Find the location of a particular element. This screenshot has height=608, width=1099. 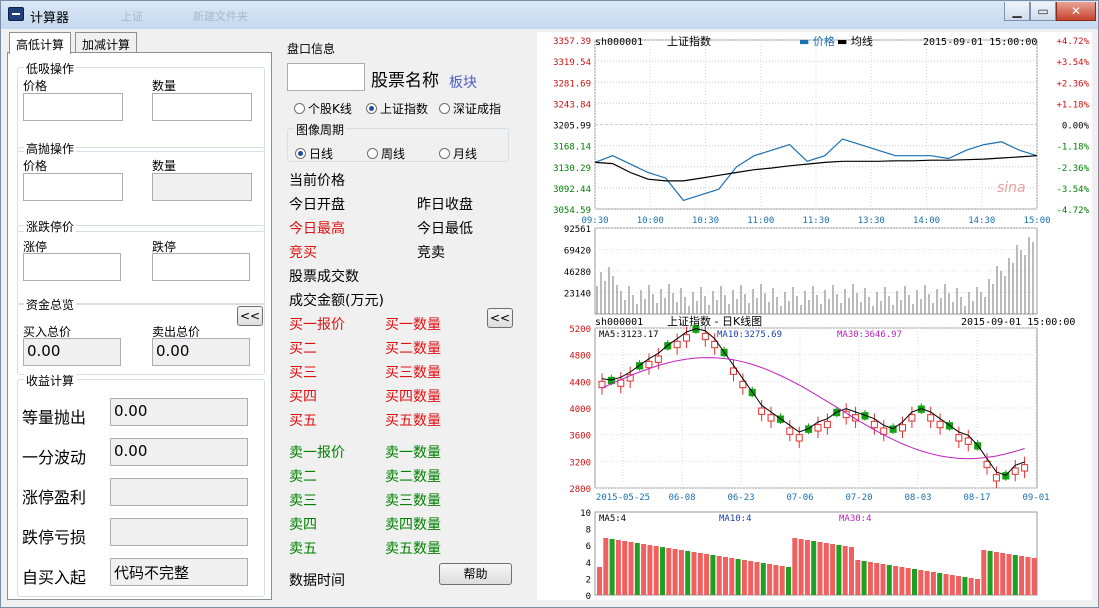

profit-title: 收益计算 is located at coordinates (50, 380).